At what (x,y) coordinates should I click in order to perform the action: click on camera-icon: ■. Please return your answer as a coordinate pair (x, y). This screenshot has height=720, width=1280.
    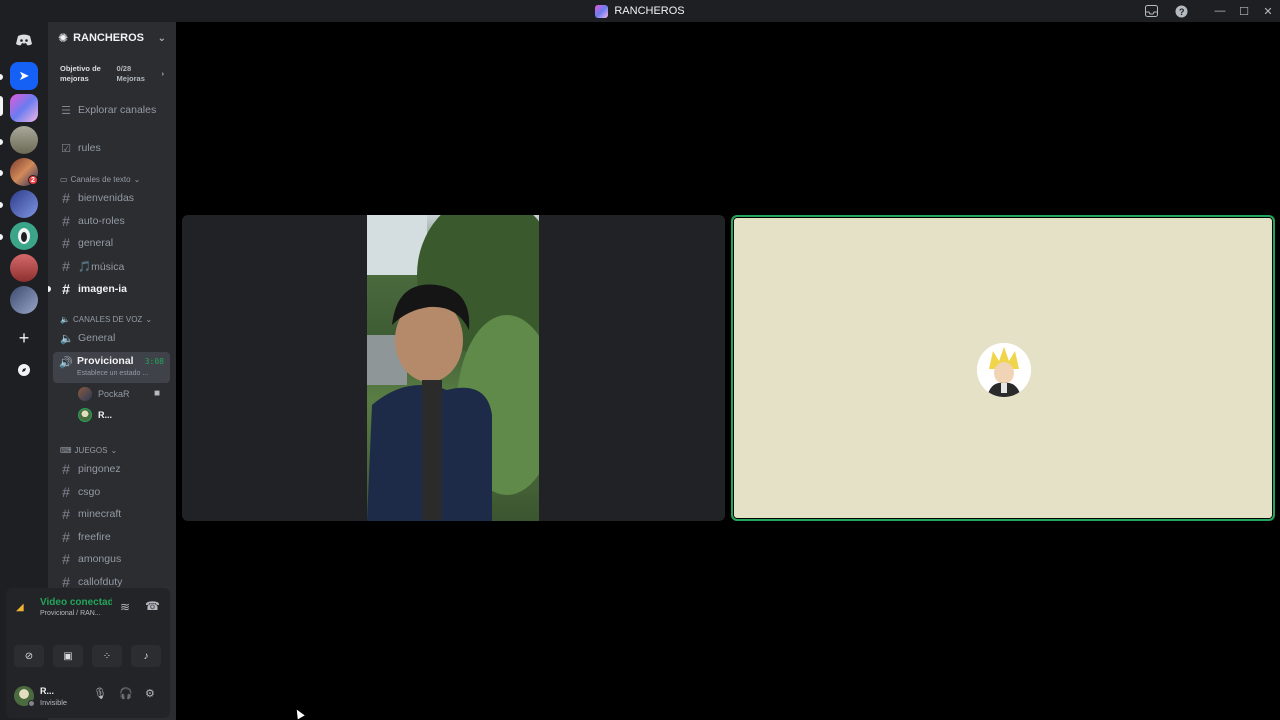
    Looking at the image, I should click on (157, 393).